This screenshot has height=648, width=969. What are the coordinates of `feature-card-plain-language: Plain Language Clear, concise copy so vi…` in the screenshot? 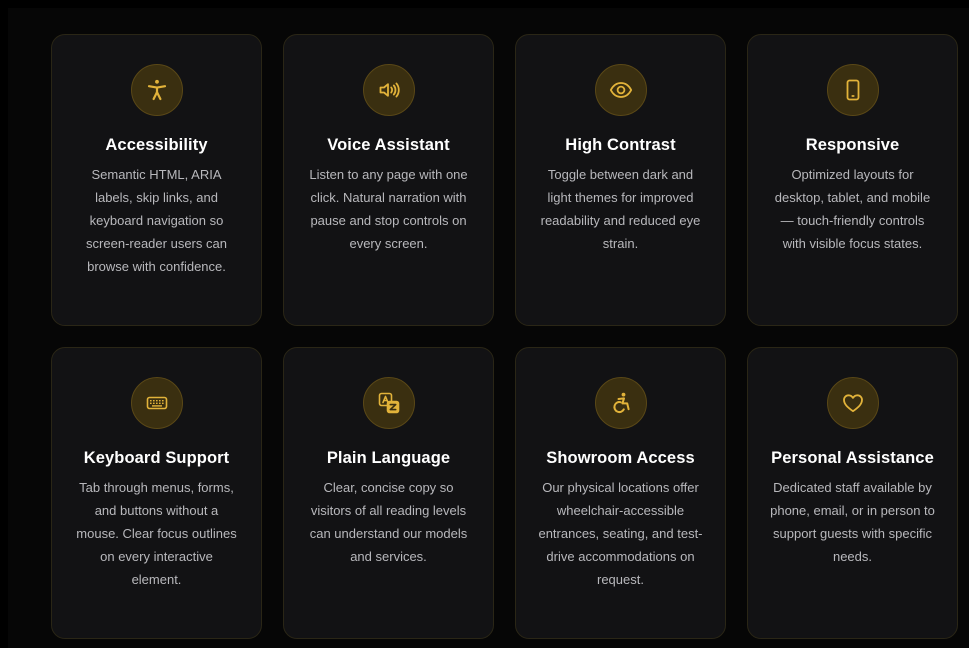 It's located at (388, 493).